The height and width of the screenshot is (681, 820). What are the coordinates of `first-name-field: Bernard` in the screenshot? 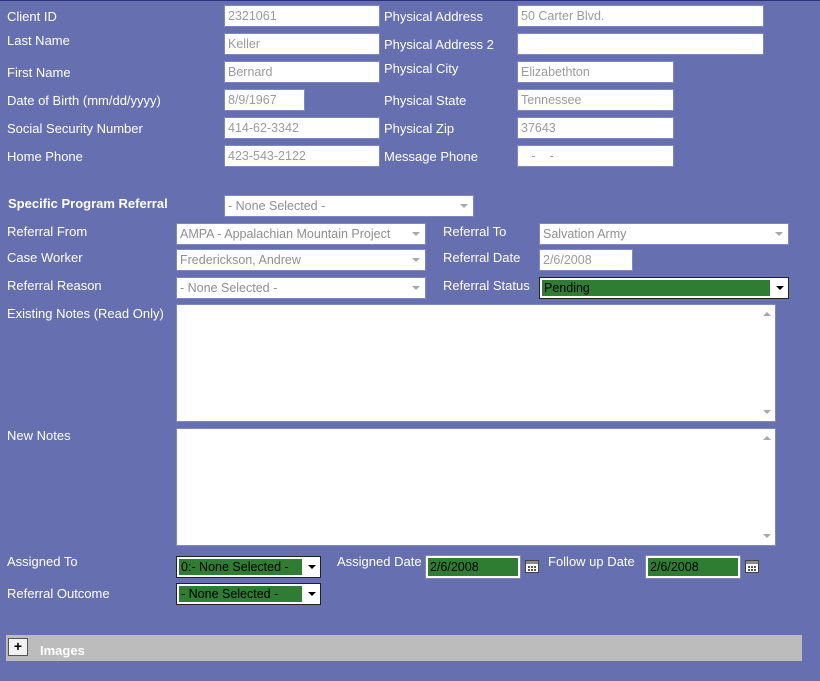 It's located at (302, 72).